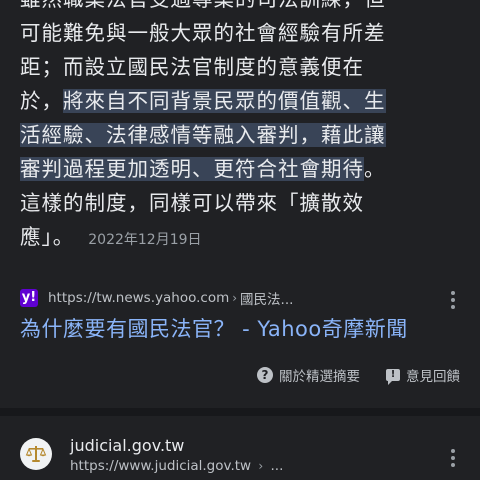 Image resolution: width=480 pixels, height=480 pixels. I want to click on snippet-highlight: 審判過程更加透明、更符合社會期待, so click(192, 169).